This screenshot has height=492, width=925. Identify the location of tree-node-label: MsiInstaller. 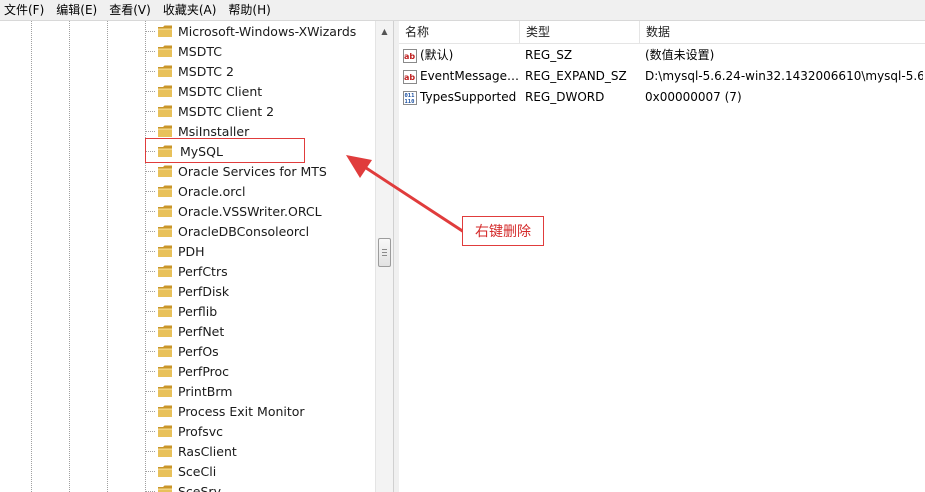
(214, 131).